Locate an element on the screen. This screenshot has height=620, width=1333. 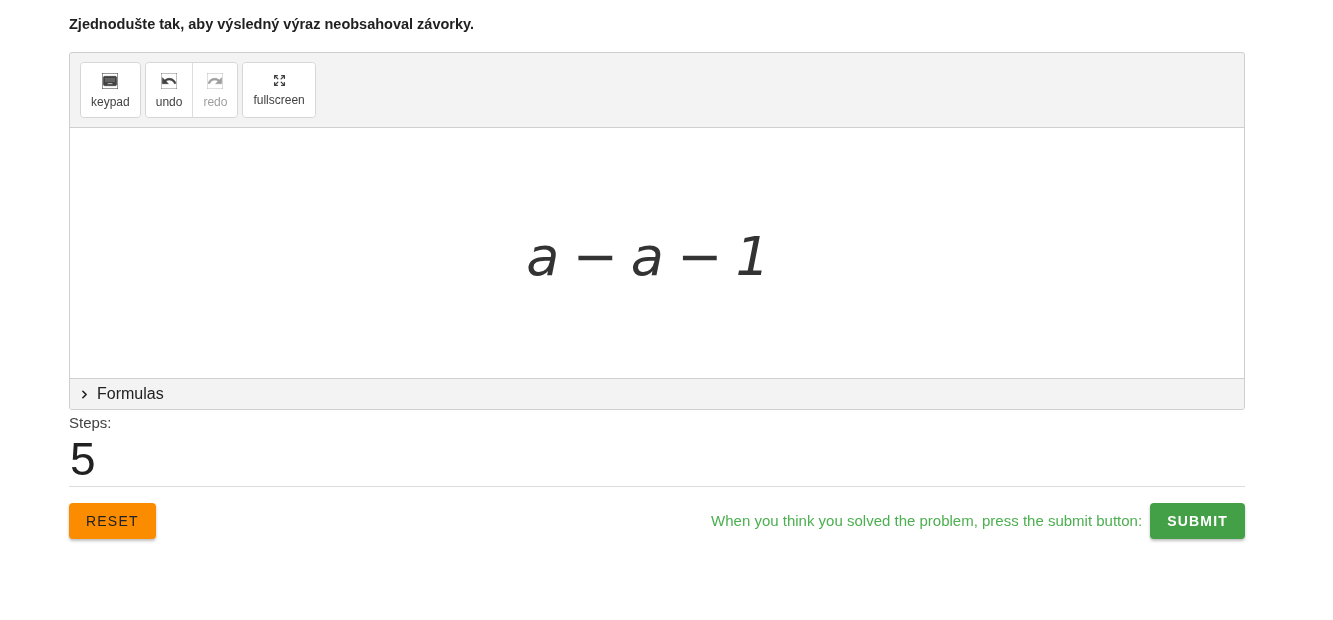
keypad-button: keypad is located at coordinates (110, 90).